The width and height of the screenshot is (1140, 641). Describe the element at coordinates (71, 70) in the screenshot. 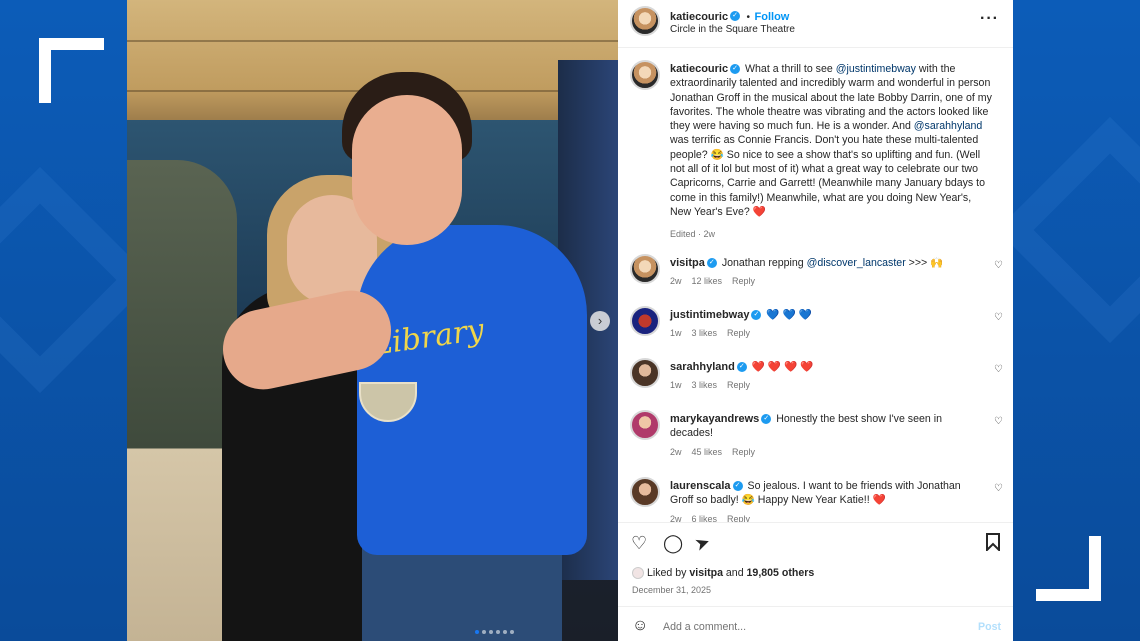

I see `corner-bracket-top-left` at that location.